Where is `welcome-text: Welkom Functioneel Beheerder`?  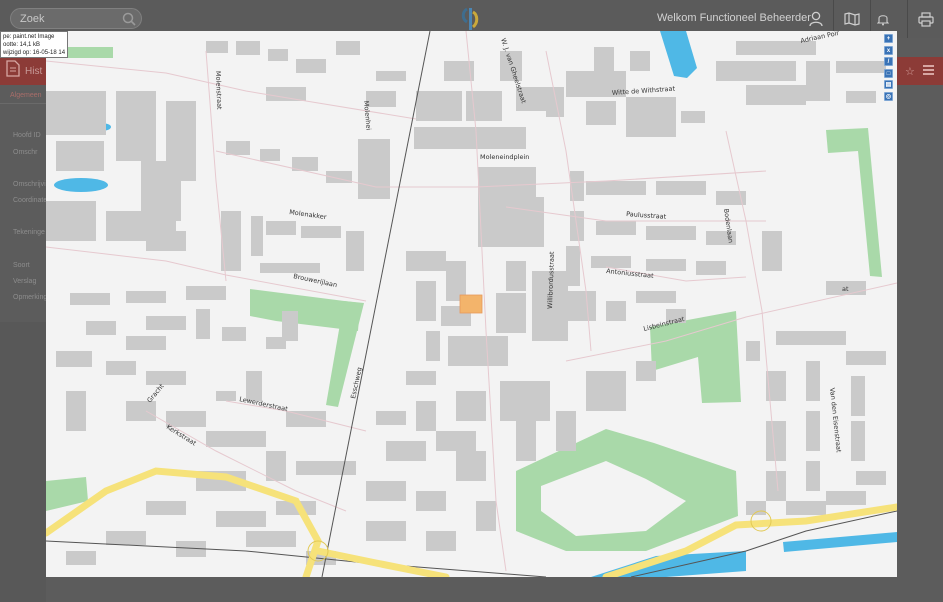
welcome-text: Welkom Functioneel Beheerder is located at coordinates (734, 18).